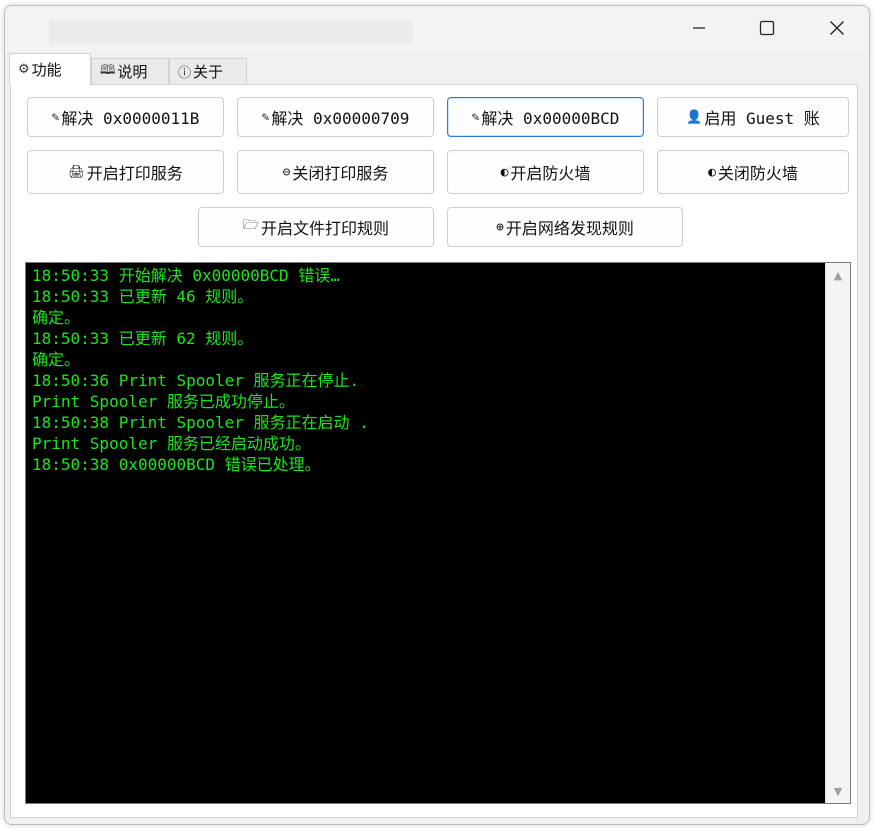 The height and width of the screenshot is (829, 874). Describe the element at coordinates (163, 401) in the screenshot. I see `log-line: Print Spooler 服务已成功停止。` at that location.